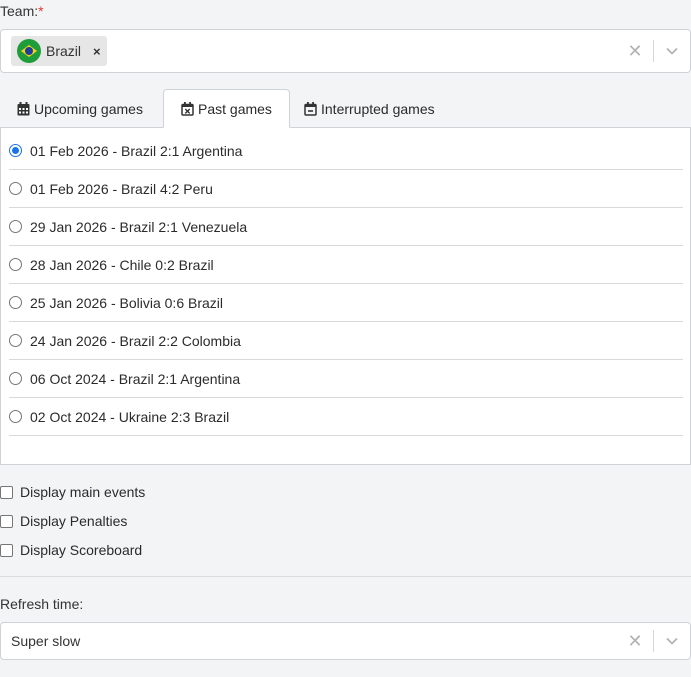 This screenshot has width=691, height=677. Describe the element at coordinates (121, 188) in the screenshot. I see `game-label: 01 Feb 2026 - Brazil 4:2 Peru` at that location.